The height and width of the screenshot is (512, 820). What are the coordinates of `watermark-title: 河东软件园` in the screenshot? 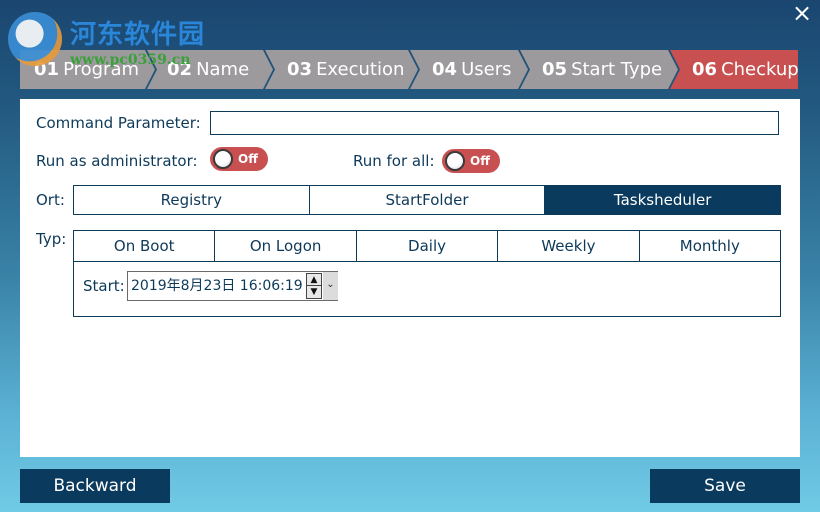 It's located at (138, 35).